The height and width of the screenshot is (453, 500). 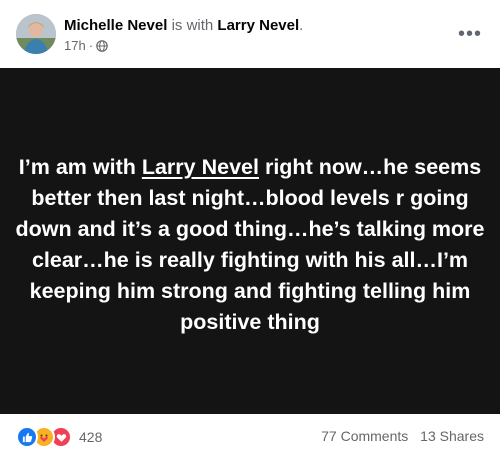 What do you see at coordinates (75, 46) in the screenshot?
I see `post-timestamp: 17h` at bounding box center [75, 46].